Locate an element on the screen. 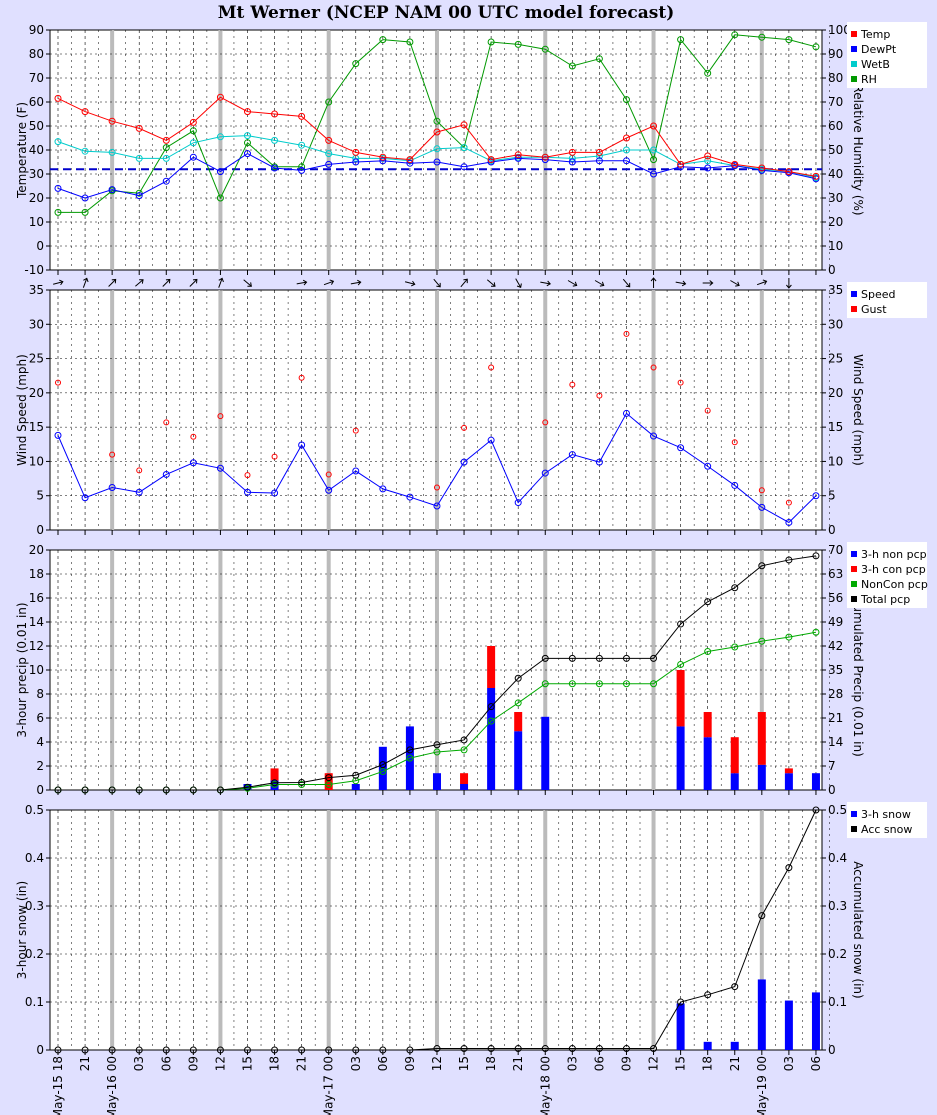 Image resolution: width=937 pixels, height=1115 pixels. y2-tick-label: 49 is located at coordinates (835, 622).